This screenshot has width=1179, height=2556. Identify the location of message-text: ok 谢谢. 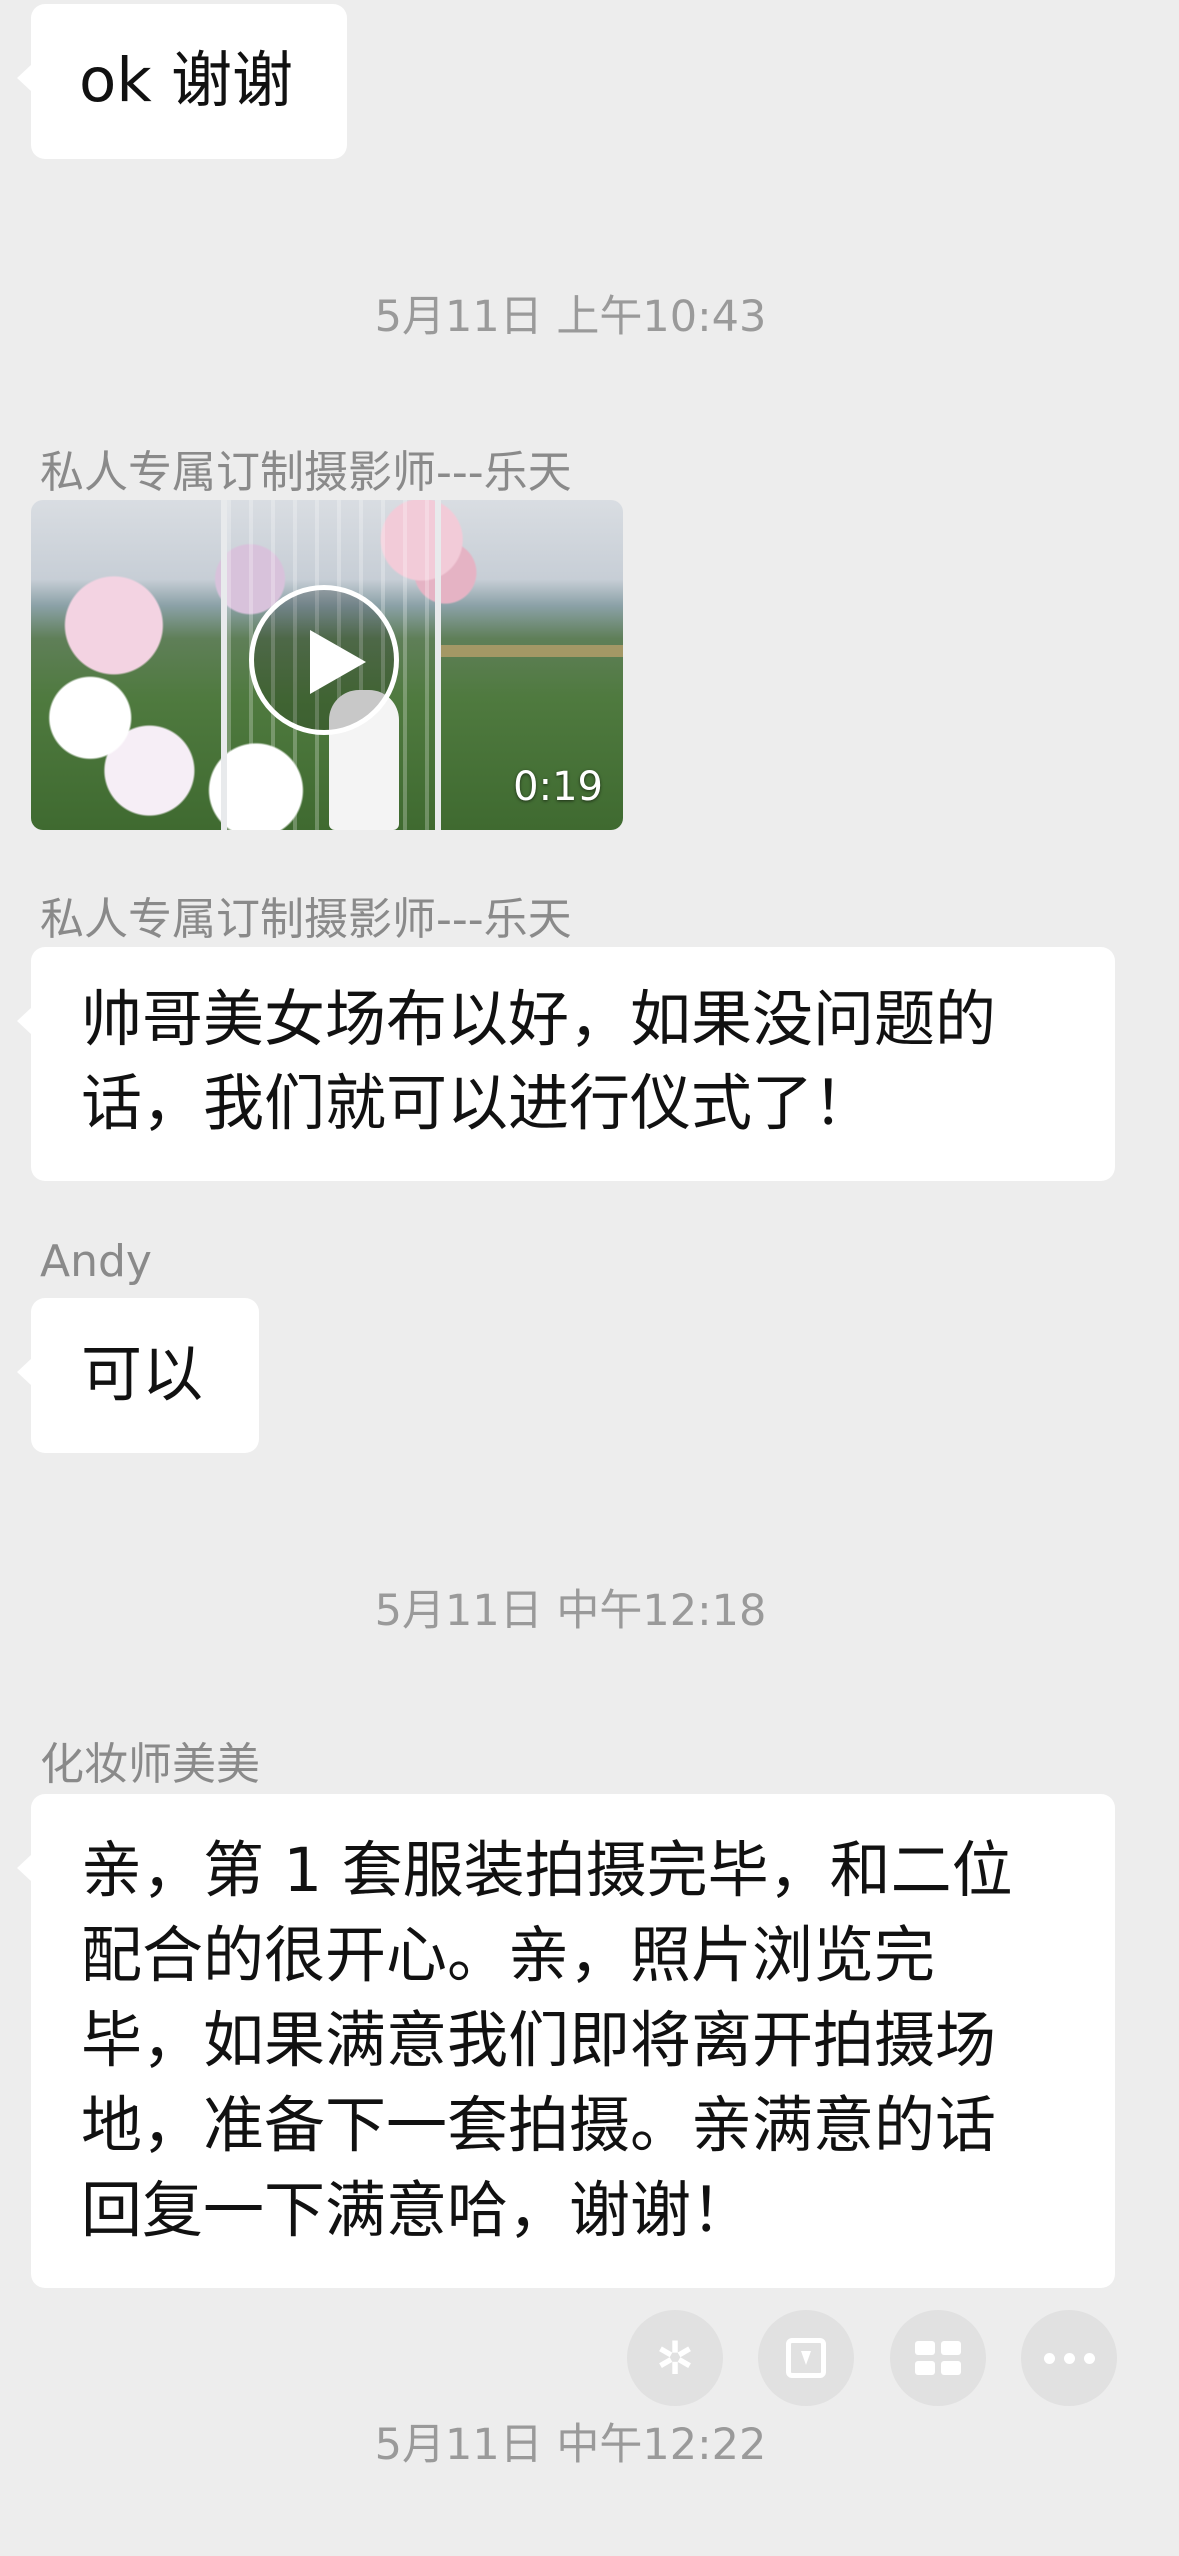
(186, 80).